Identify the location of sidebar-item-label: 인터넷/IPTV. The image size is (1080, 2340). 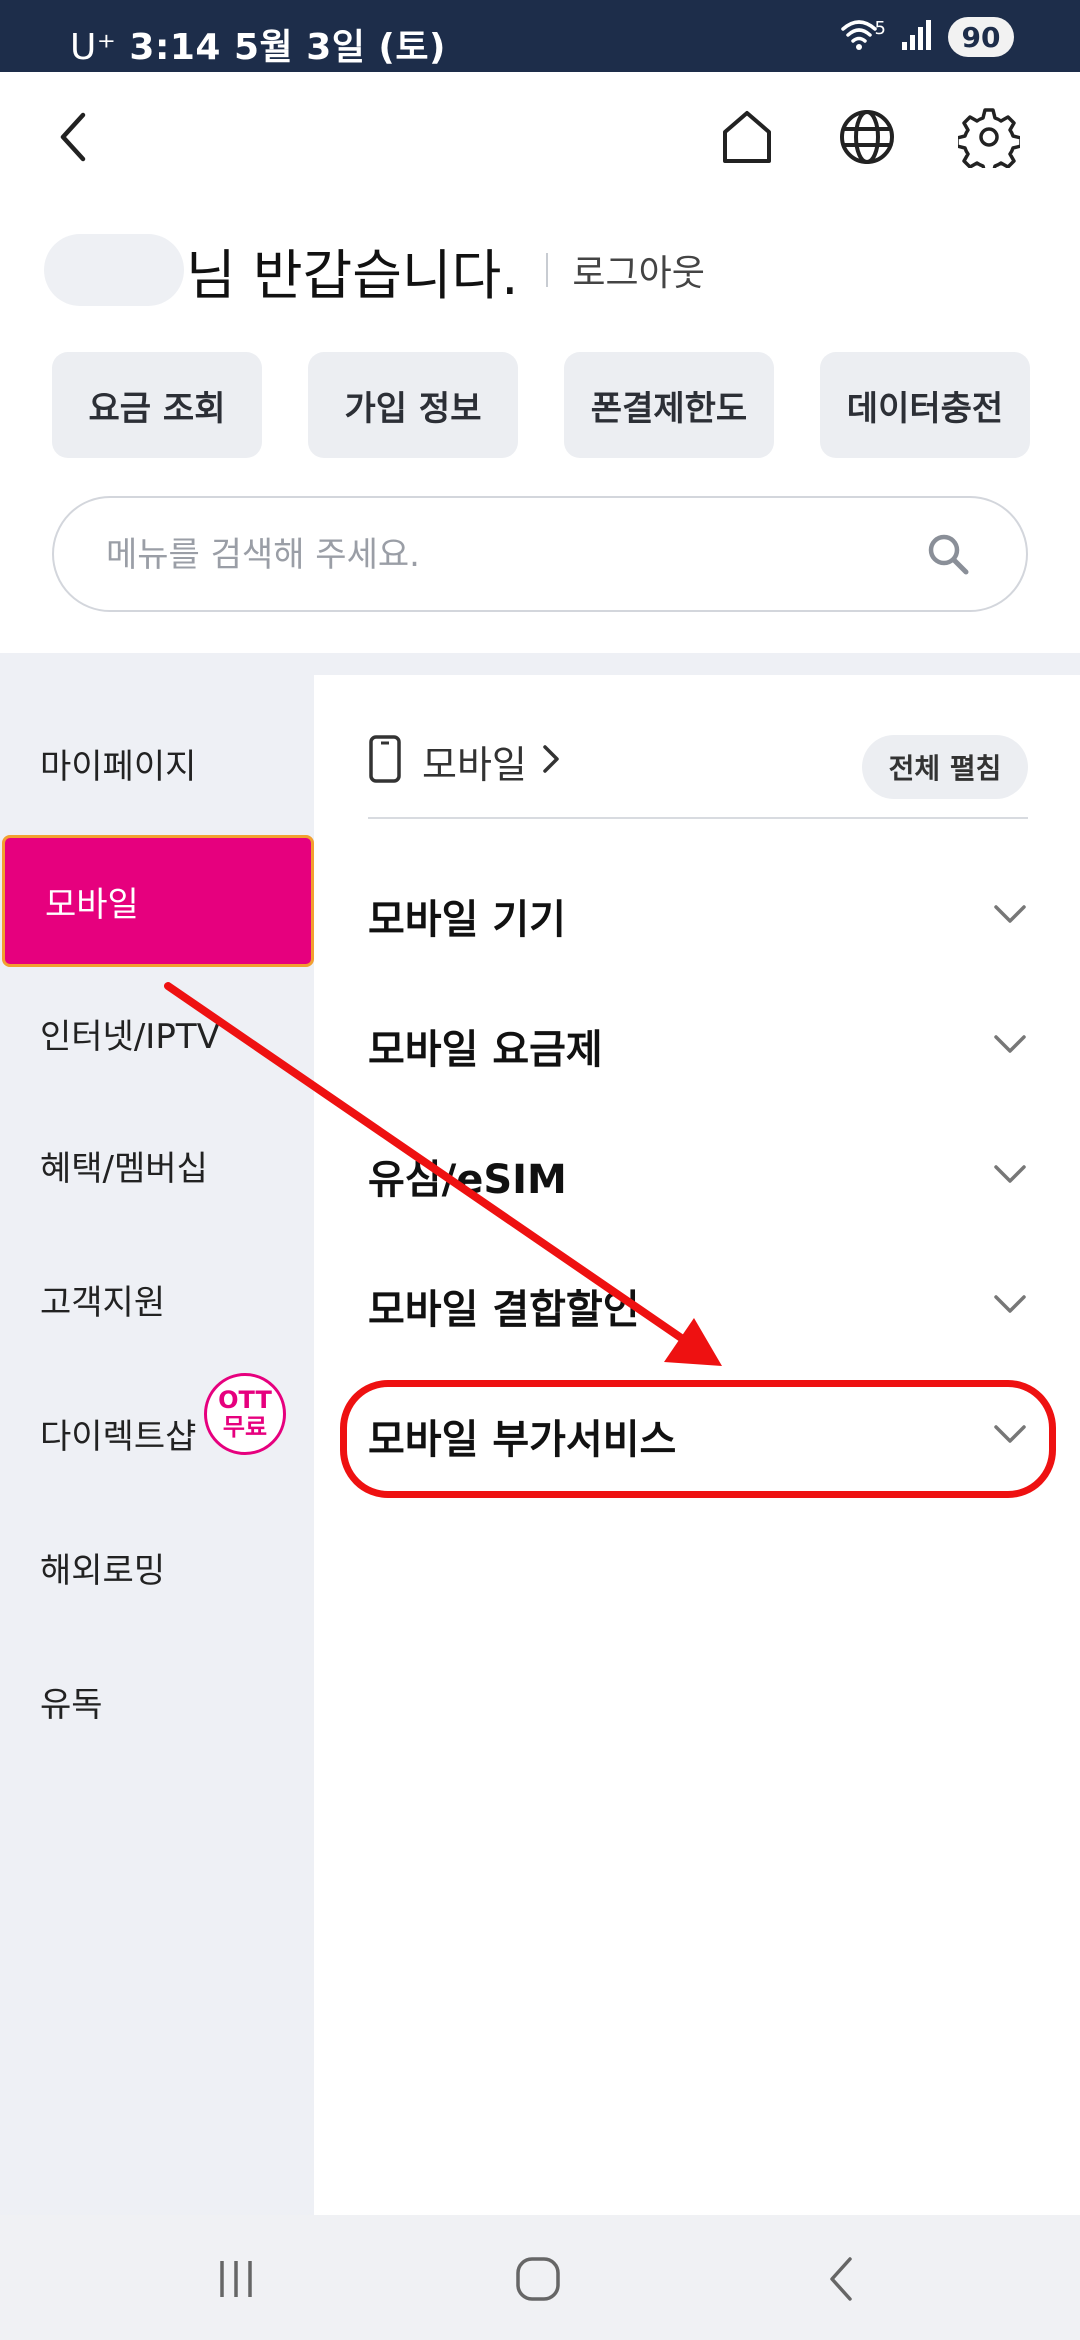
(130, 1036).